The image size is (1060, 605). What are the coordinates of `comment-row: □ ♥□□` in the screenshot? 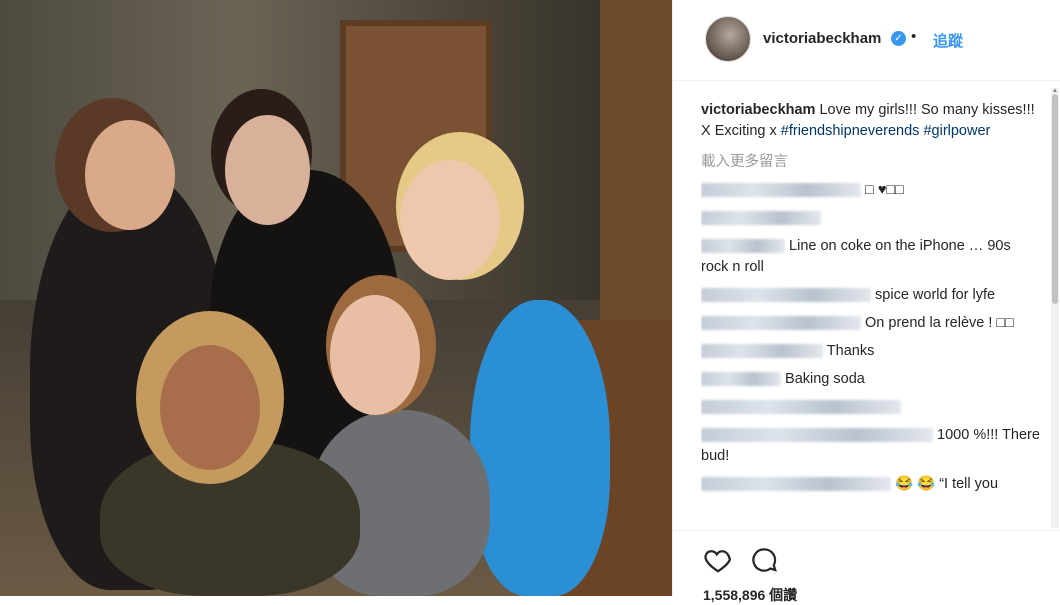 It's located at (871, 190).